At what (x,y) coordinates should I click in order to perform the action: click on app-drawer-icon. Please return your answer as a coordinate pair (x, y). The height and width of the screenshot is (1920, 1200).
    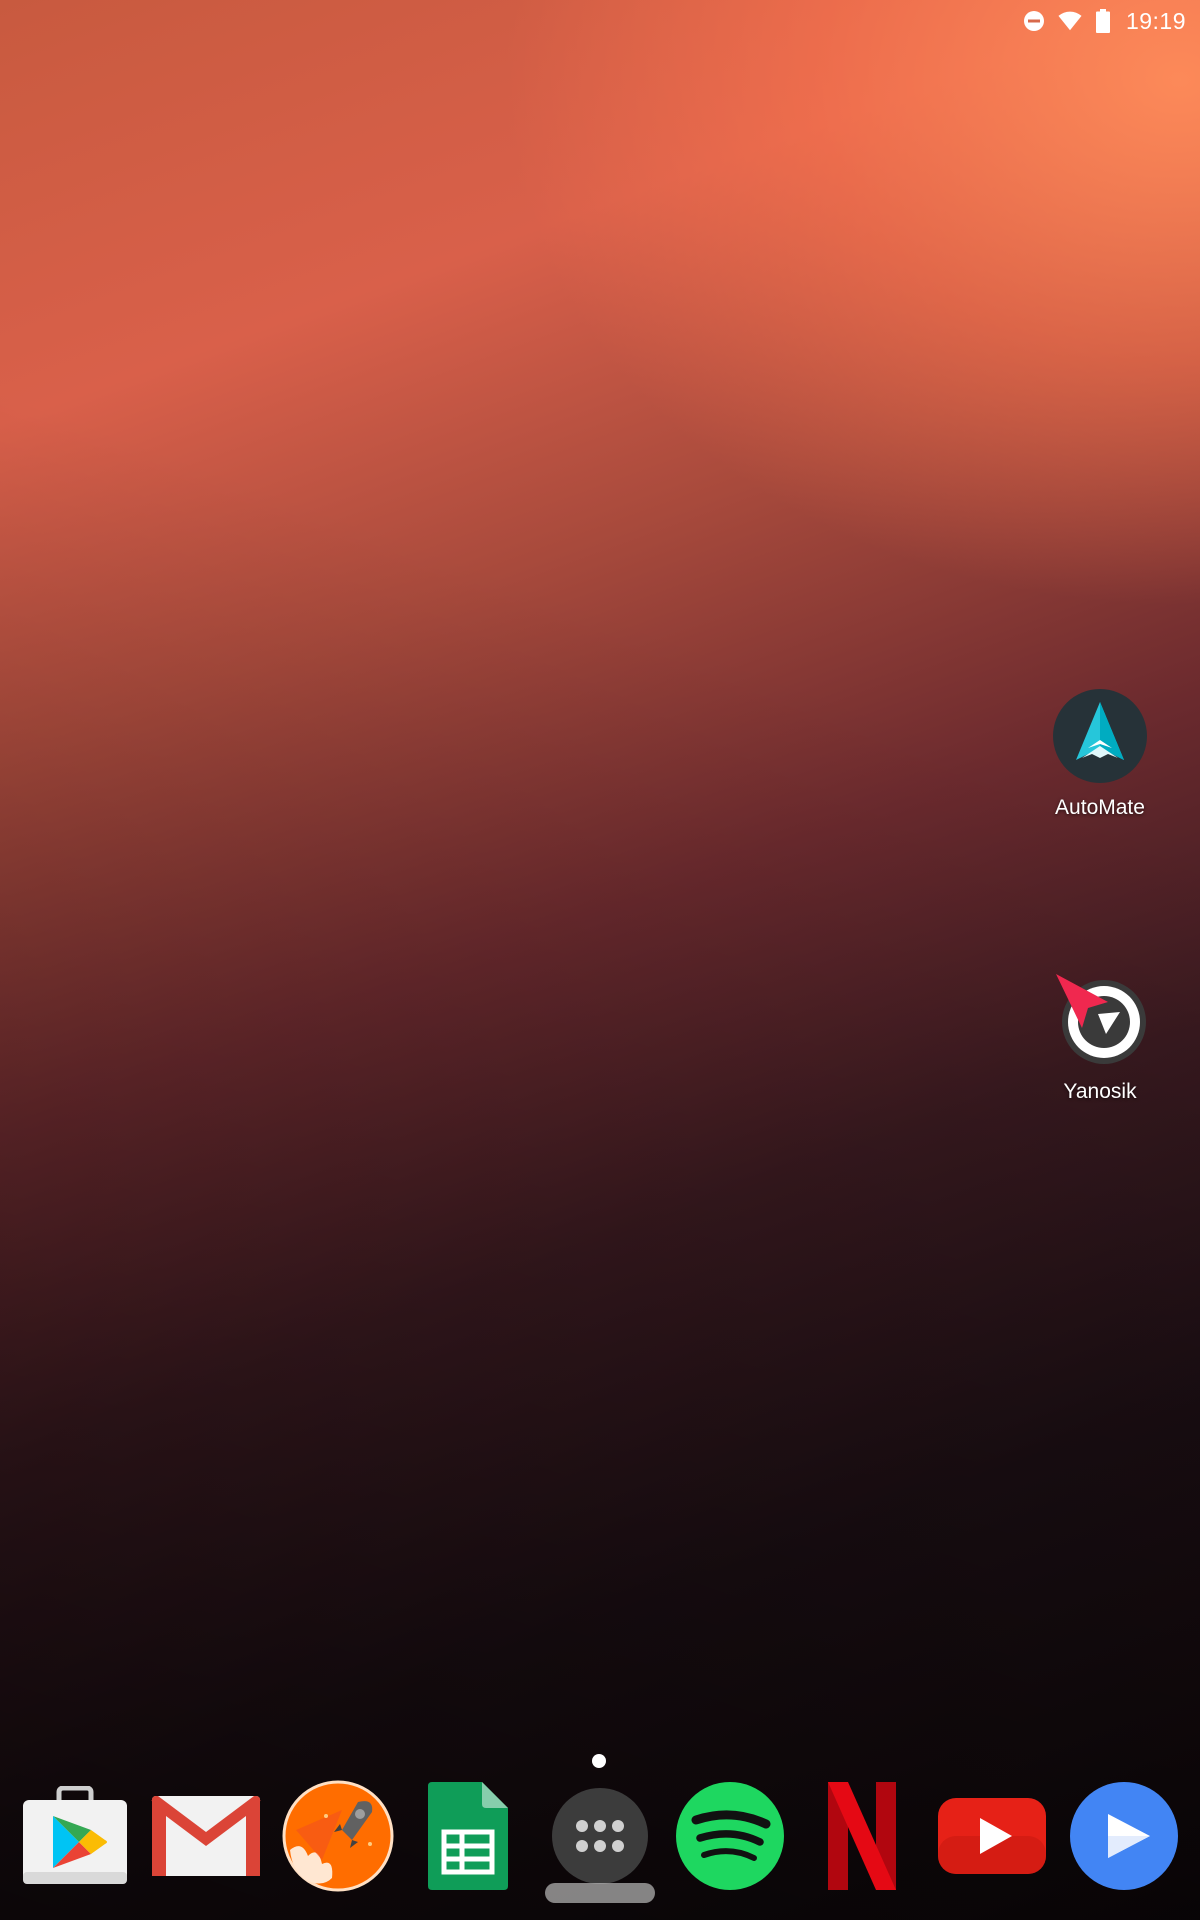
    Looking at the image, I should click on (600, 1836).